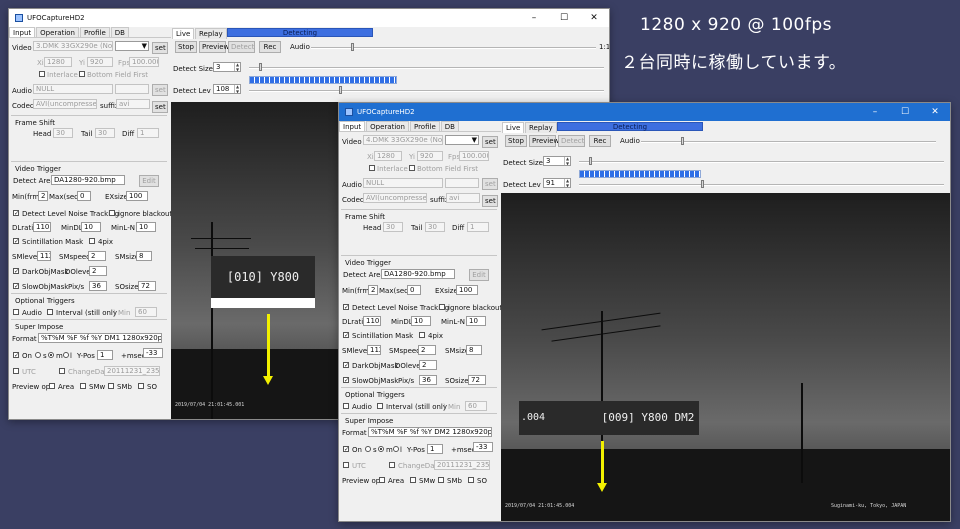 Image resolution: width=960 pixels, height=529 pixels. Describe the element at coordinates (100, 338) in the screenshot. I see `format-field: %T%M %F %f %Y DM1 1280x920p 100.00` at that location.